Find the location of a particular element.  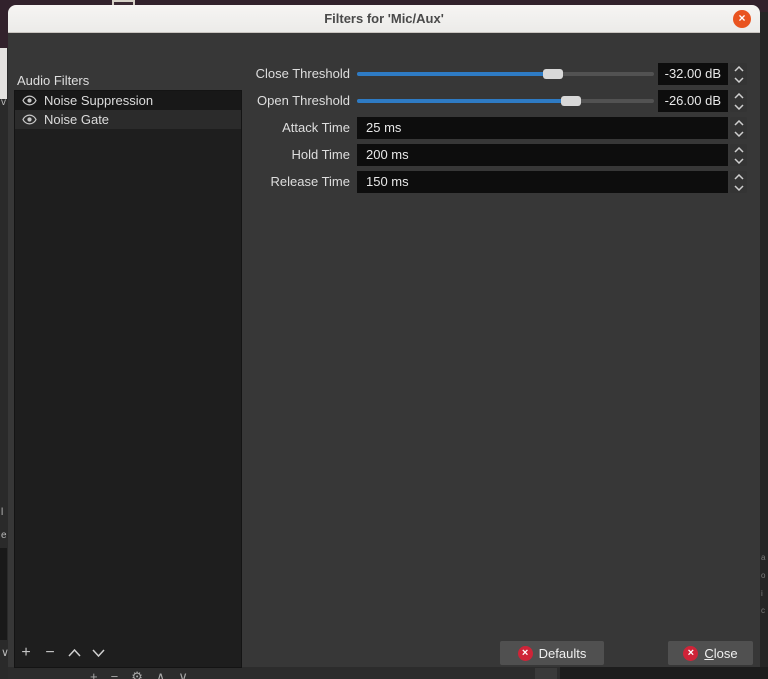

remove-filter-button: − is located at coordinates (50, 653).